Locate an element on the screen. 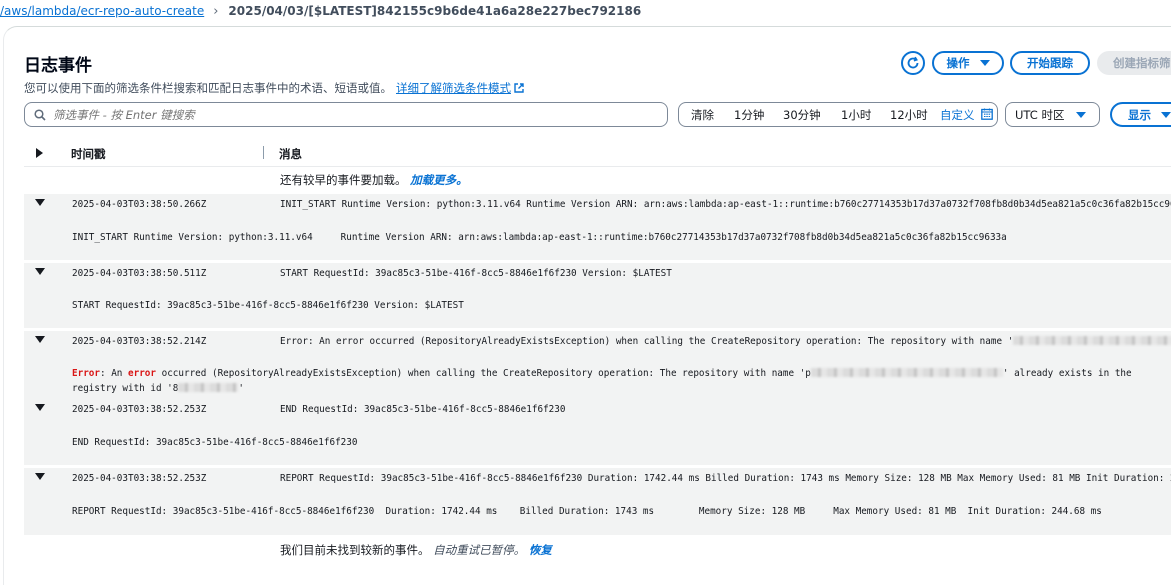 The height and width of the screenshot is (585, 1171). column-header-timestamp: 时间戳 is located at coordinates (88, 154).